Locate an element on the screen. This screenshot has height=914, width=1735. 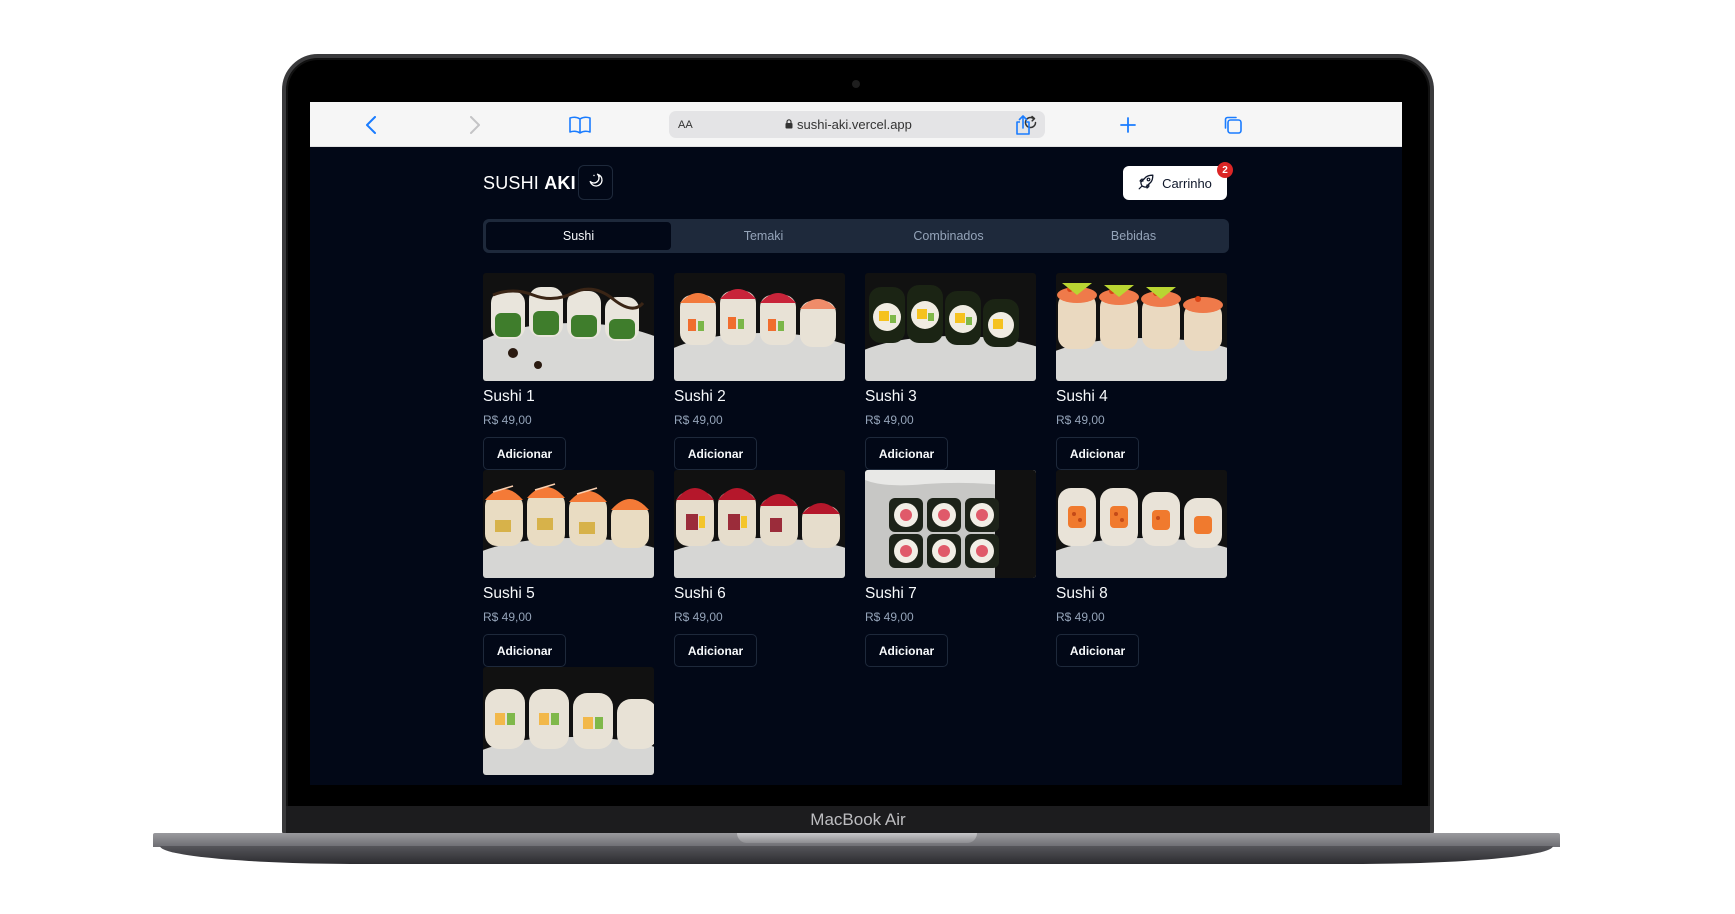
tabs-overview-icon is located at coordinates (1233, 124).